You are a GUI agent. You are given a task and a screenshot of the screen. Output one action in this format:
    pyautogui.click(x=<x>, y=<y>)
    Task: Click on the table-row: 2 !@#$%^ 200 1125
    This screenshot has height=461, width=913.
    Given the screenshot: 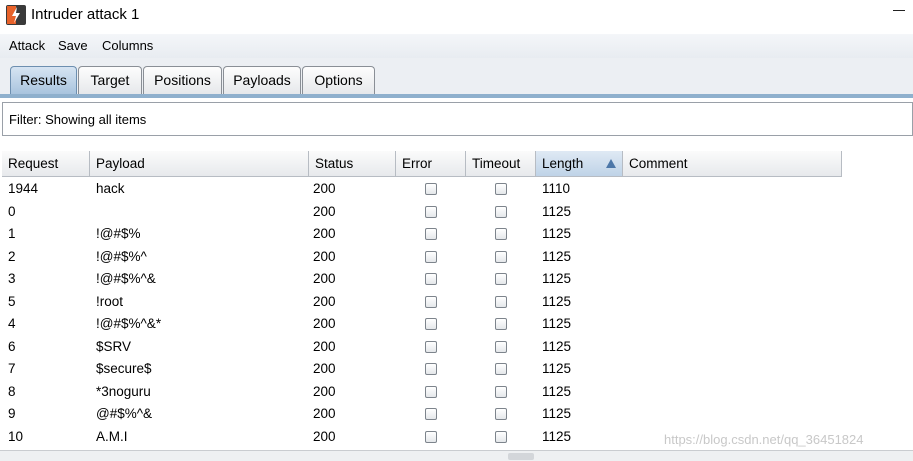 What is the action you would take?
    pyautogui.click(x=422, y=257)
    